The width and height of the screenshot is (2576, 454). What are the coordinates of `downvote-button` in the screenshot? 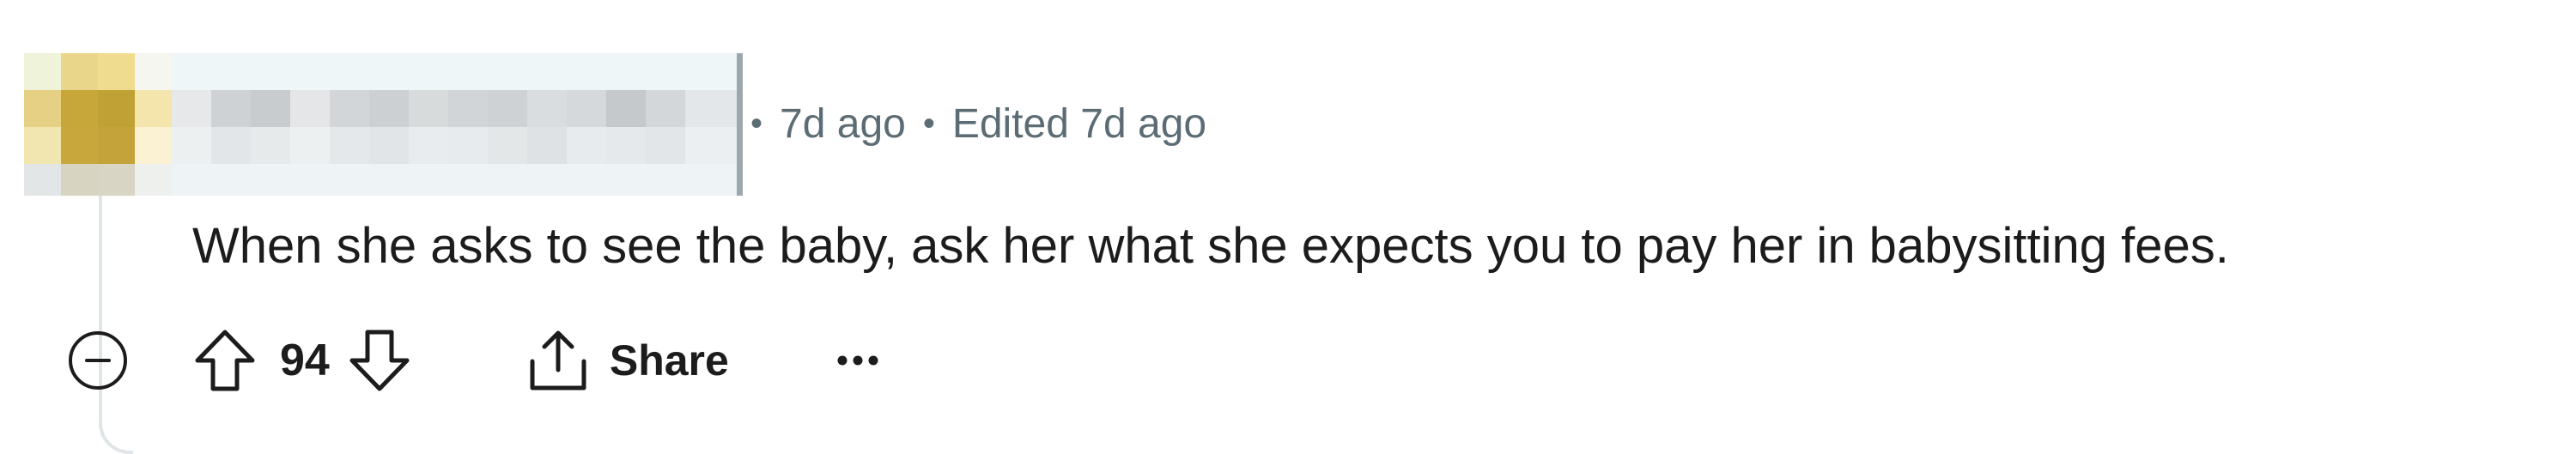 It's located at (379, 360).